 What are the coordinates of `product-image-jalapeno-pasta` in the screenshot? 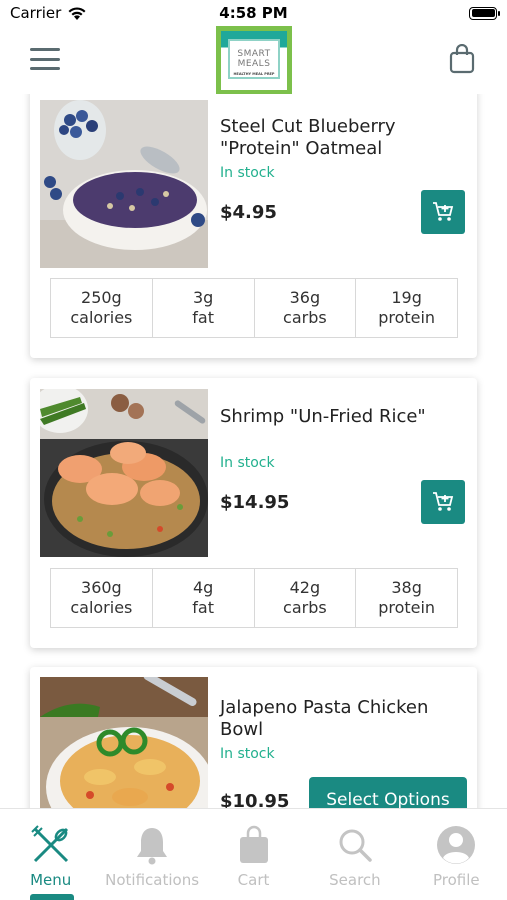 It's located at (124, 742).